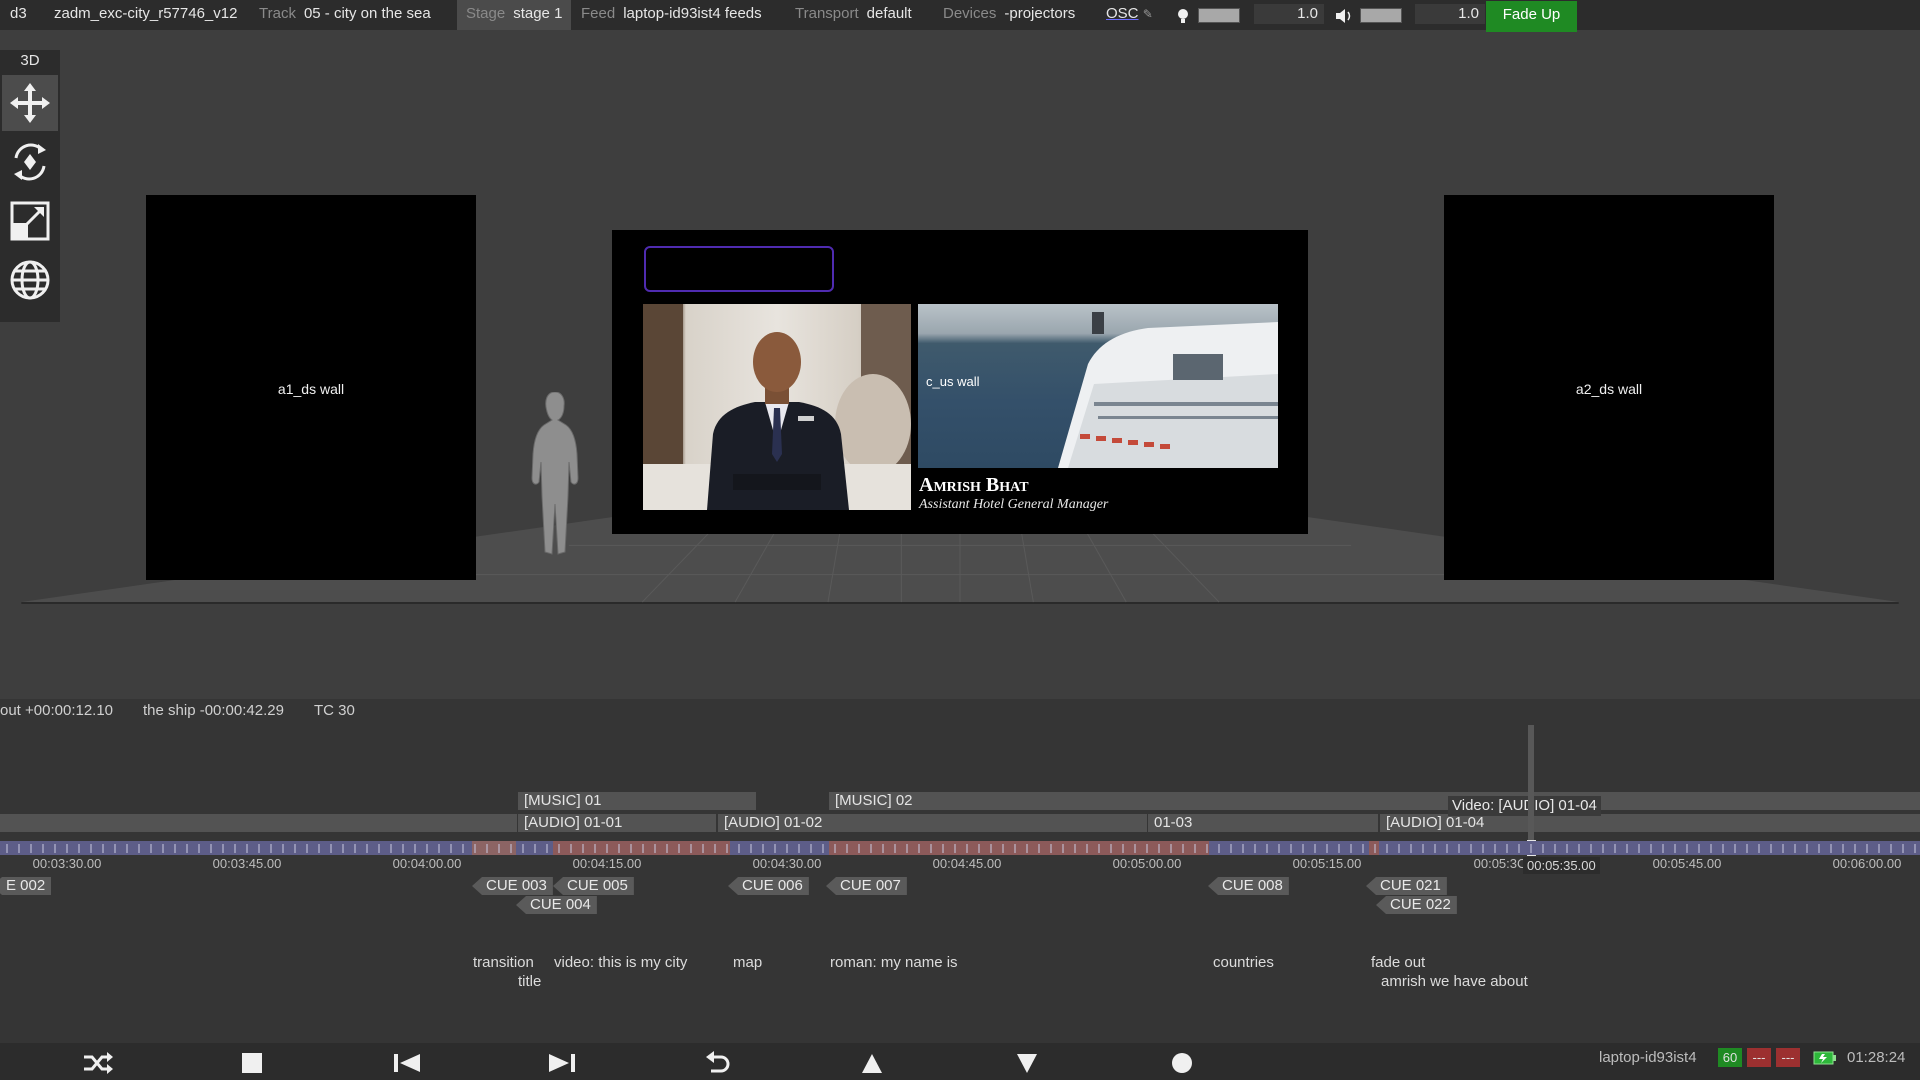  I want to click on return-icon, so click(718, 1062).